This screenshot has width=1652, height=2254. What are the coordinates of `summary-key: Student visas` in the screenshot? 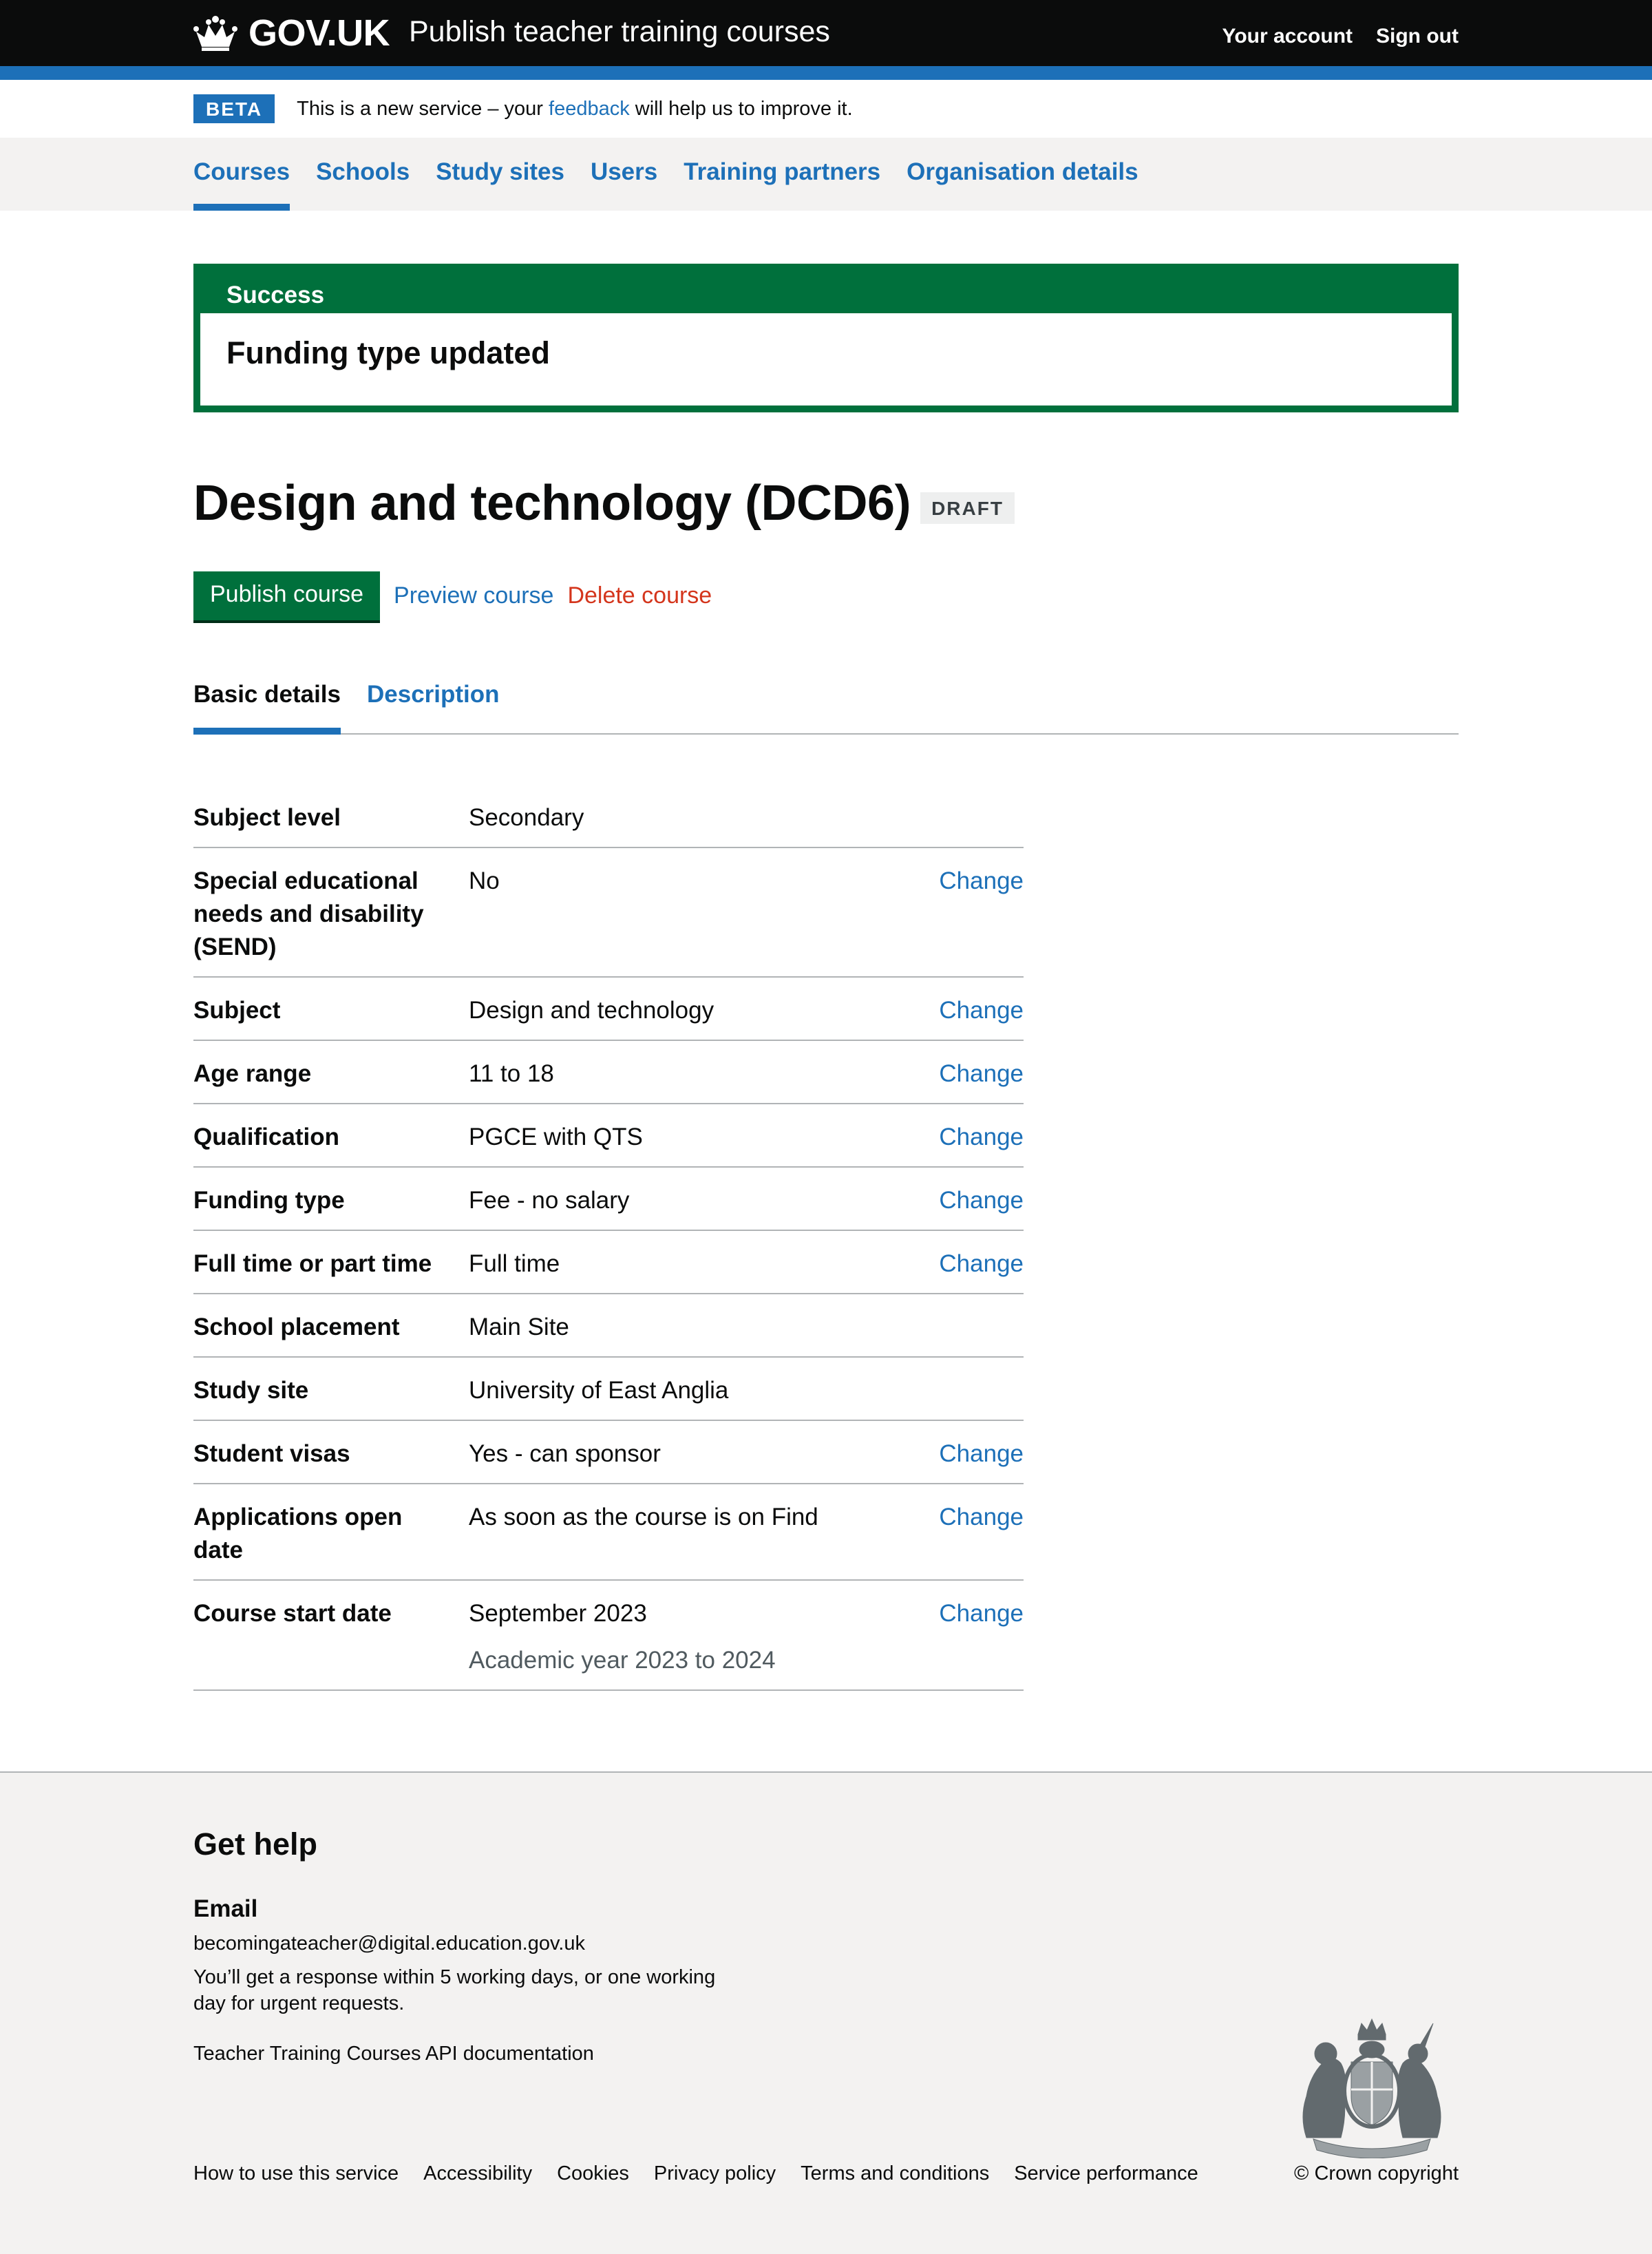 It's located at (271, 1453).